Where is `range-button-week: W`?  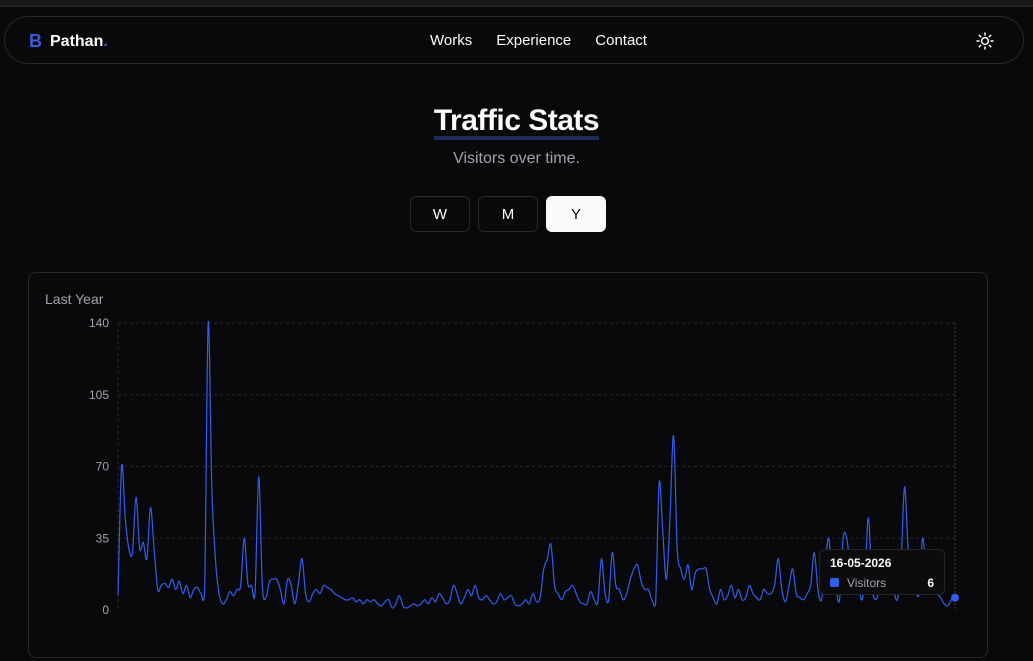
range-button-week: W is located at coordinates (440, 214).